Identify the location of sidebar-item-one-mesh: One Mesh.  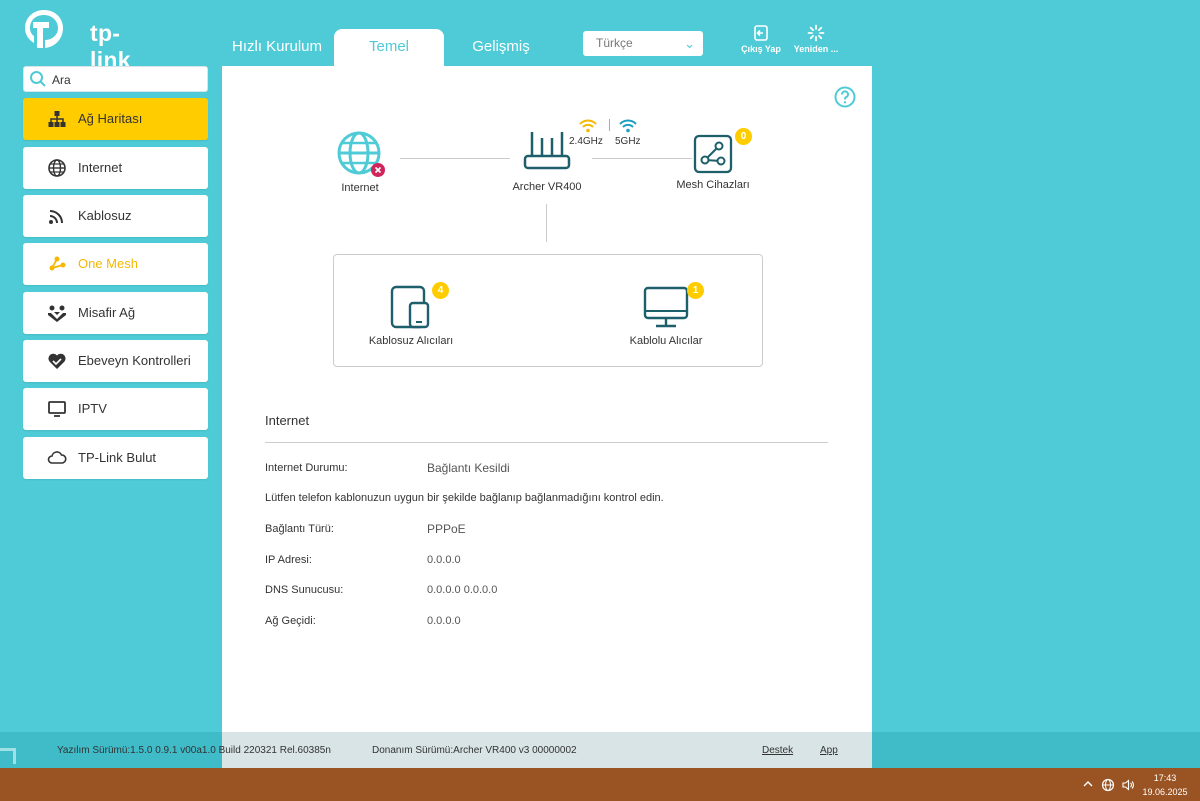
(115, 264).